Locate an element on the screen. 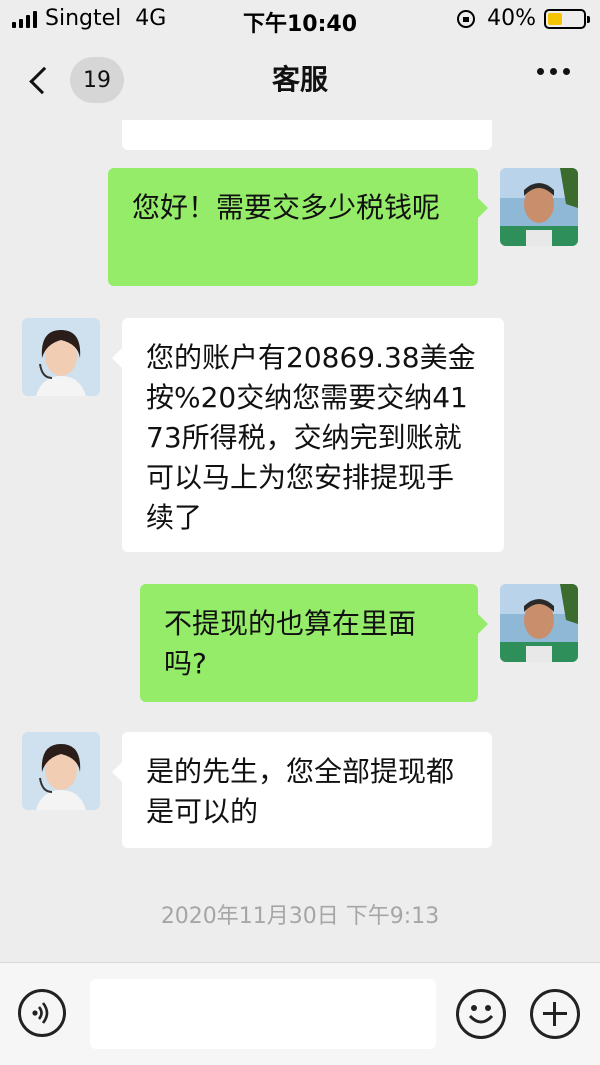  nav-bar: 19 客服 is located at coordinates (300, 80).